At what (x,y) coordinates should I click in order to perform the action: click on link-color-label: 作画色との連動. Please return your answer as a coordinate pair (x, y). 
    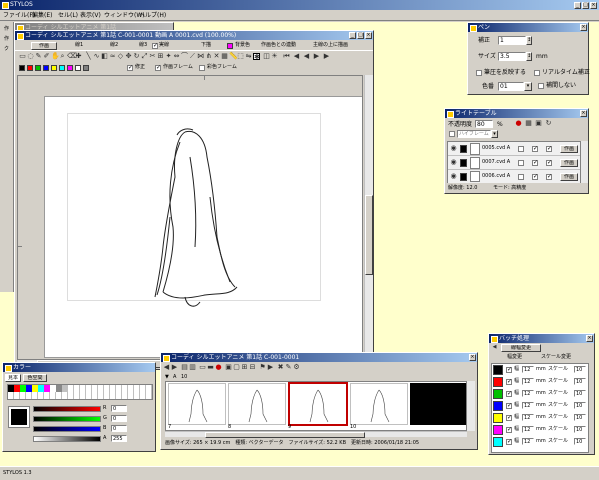
    Looking at the image, I should click on (278, 45).